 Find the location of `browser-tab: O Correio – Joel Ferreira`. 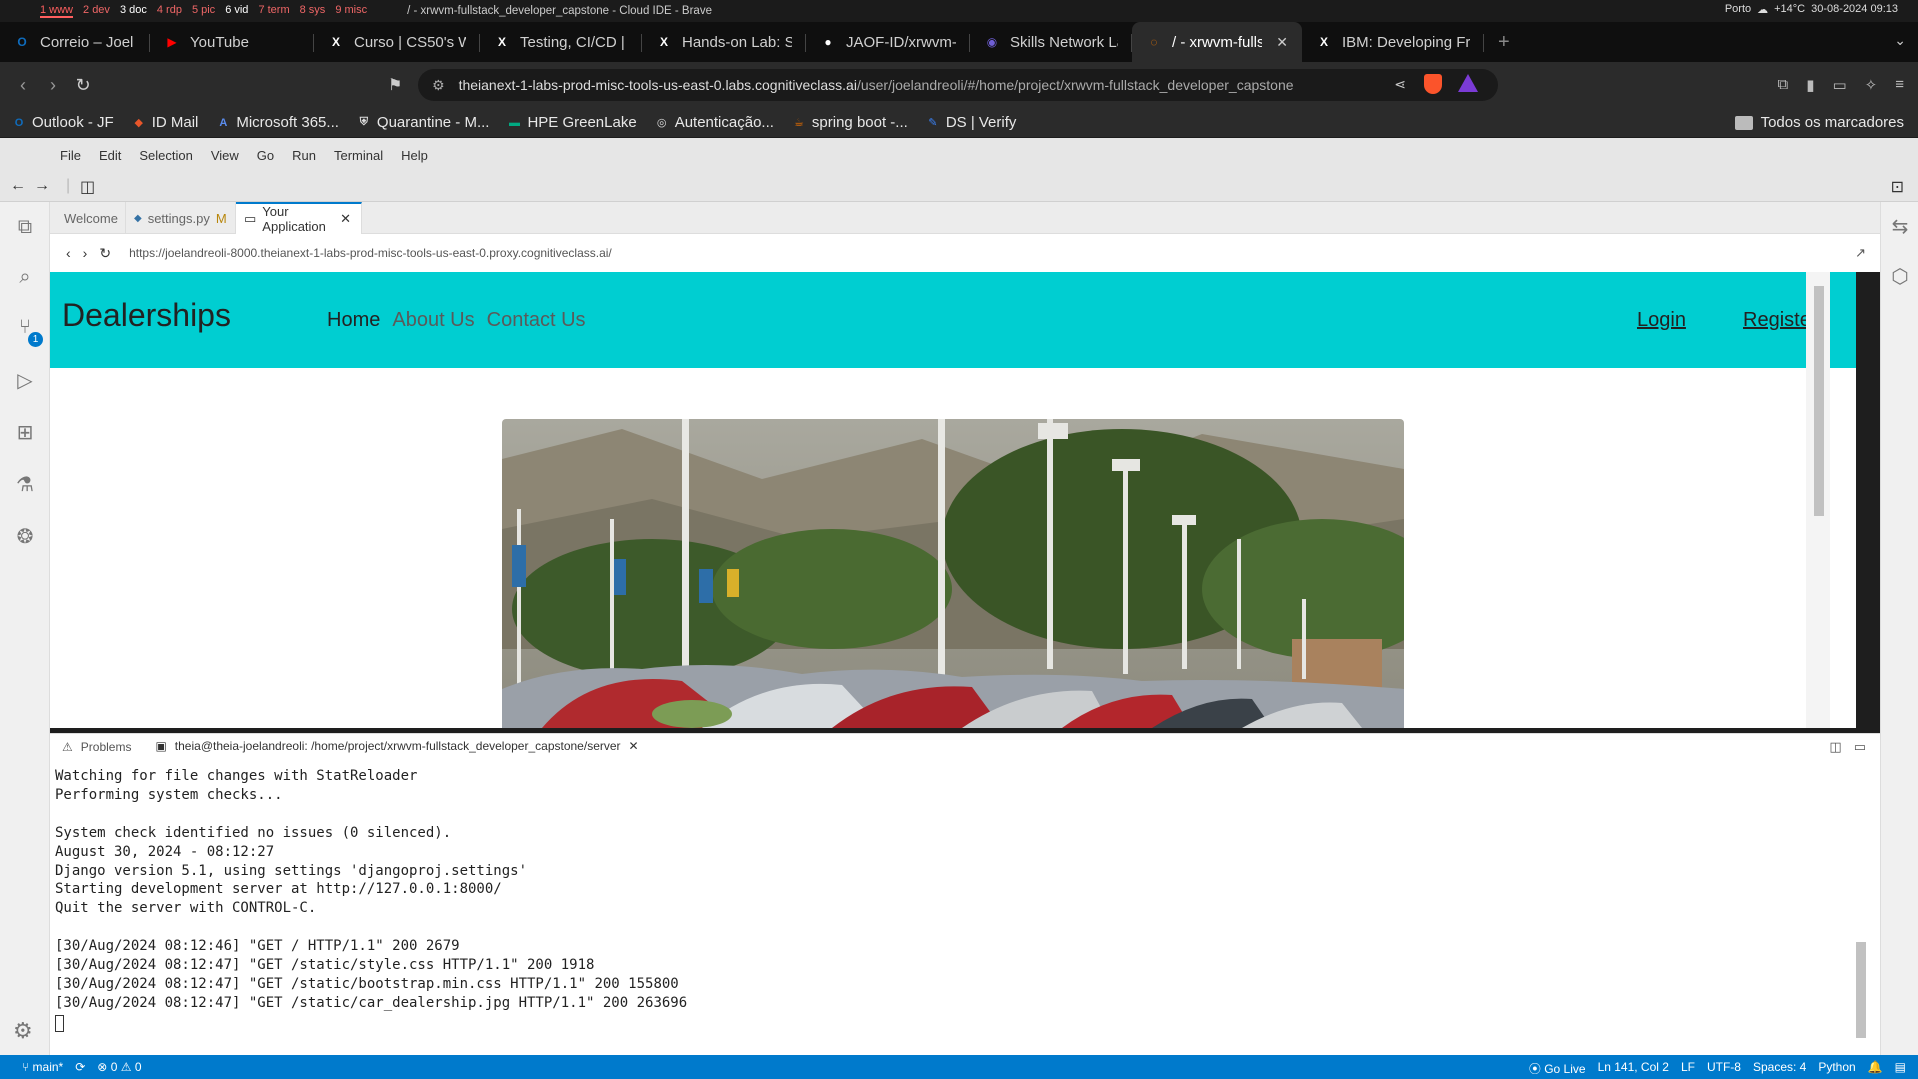

browser-tab: O Correio – Joel Ferreira is located at coordinates (75, 42).